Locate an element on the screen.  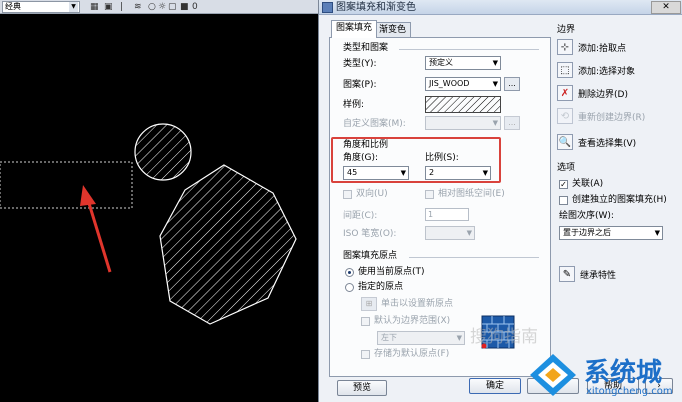
type-pattern-section-title: 类型和图案 is located at coordinates (366, 48).